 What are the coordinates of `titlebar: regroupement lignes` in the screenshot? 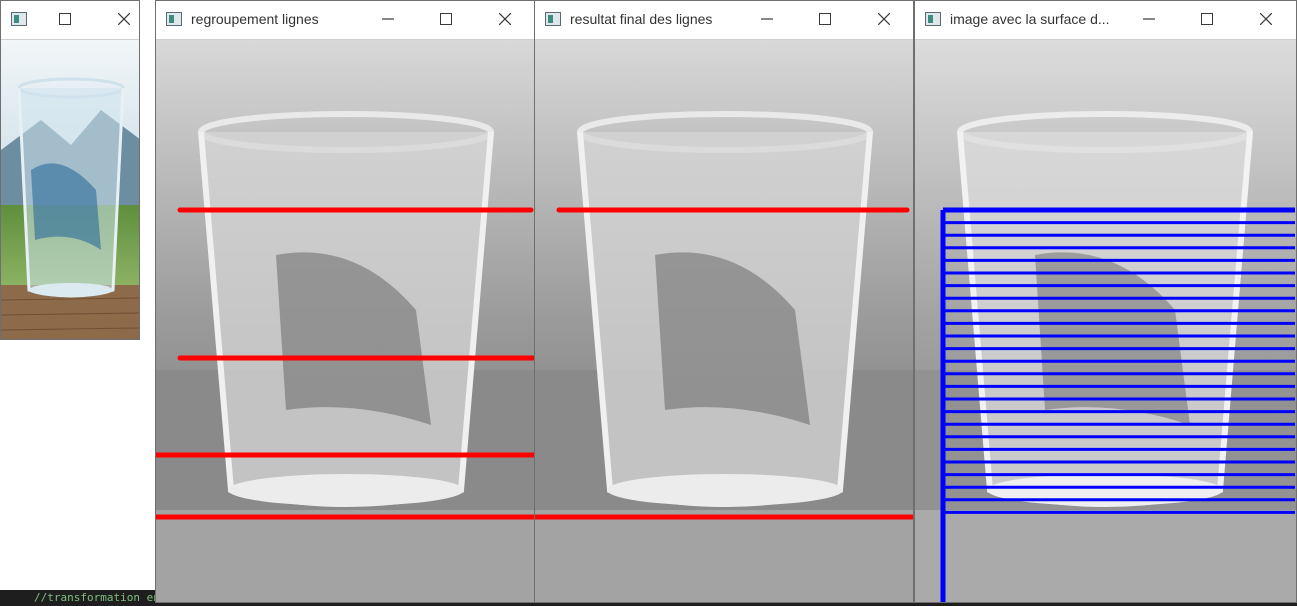 It's located at (345, 20).